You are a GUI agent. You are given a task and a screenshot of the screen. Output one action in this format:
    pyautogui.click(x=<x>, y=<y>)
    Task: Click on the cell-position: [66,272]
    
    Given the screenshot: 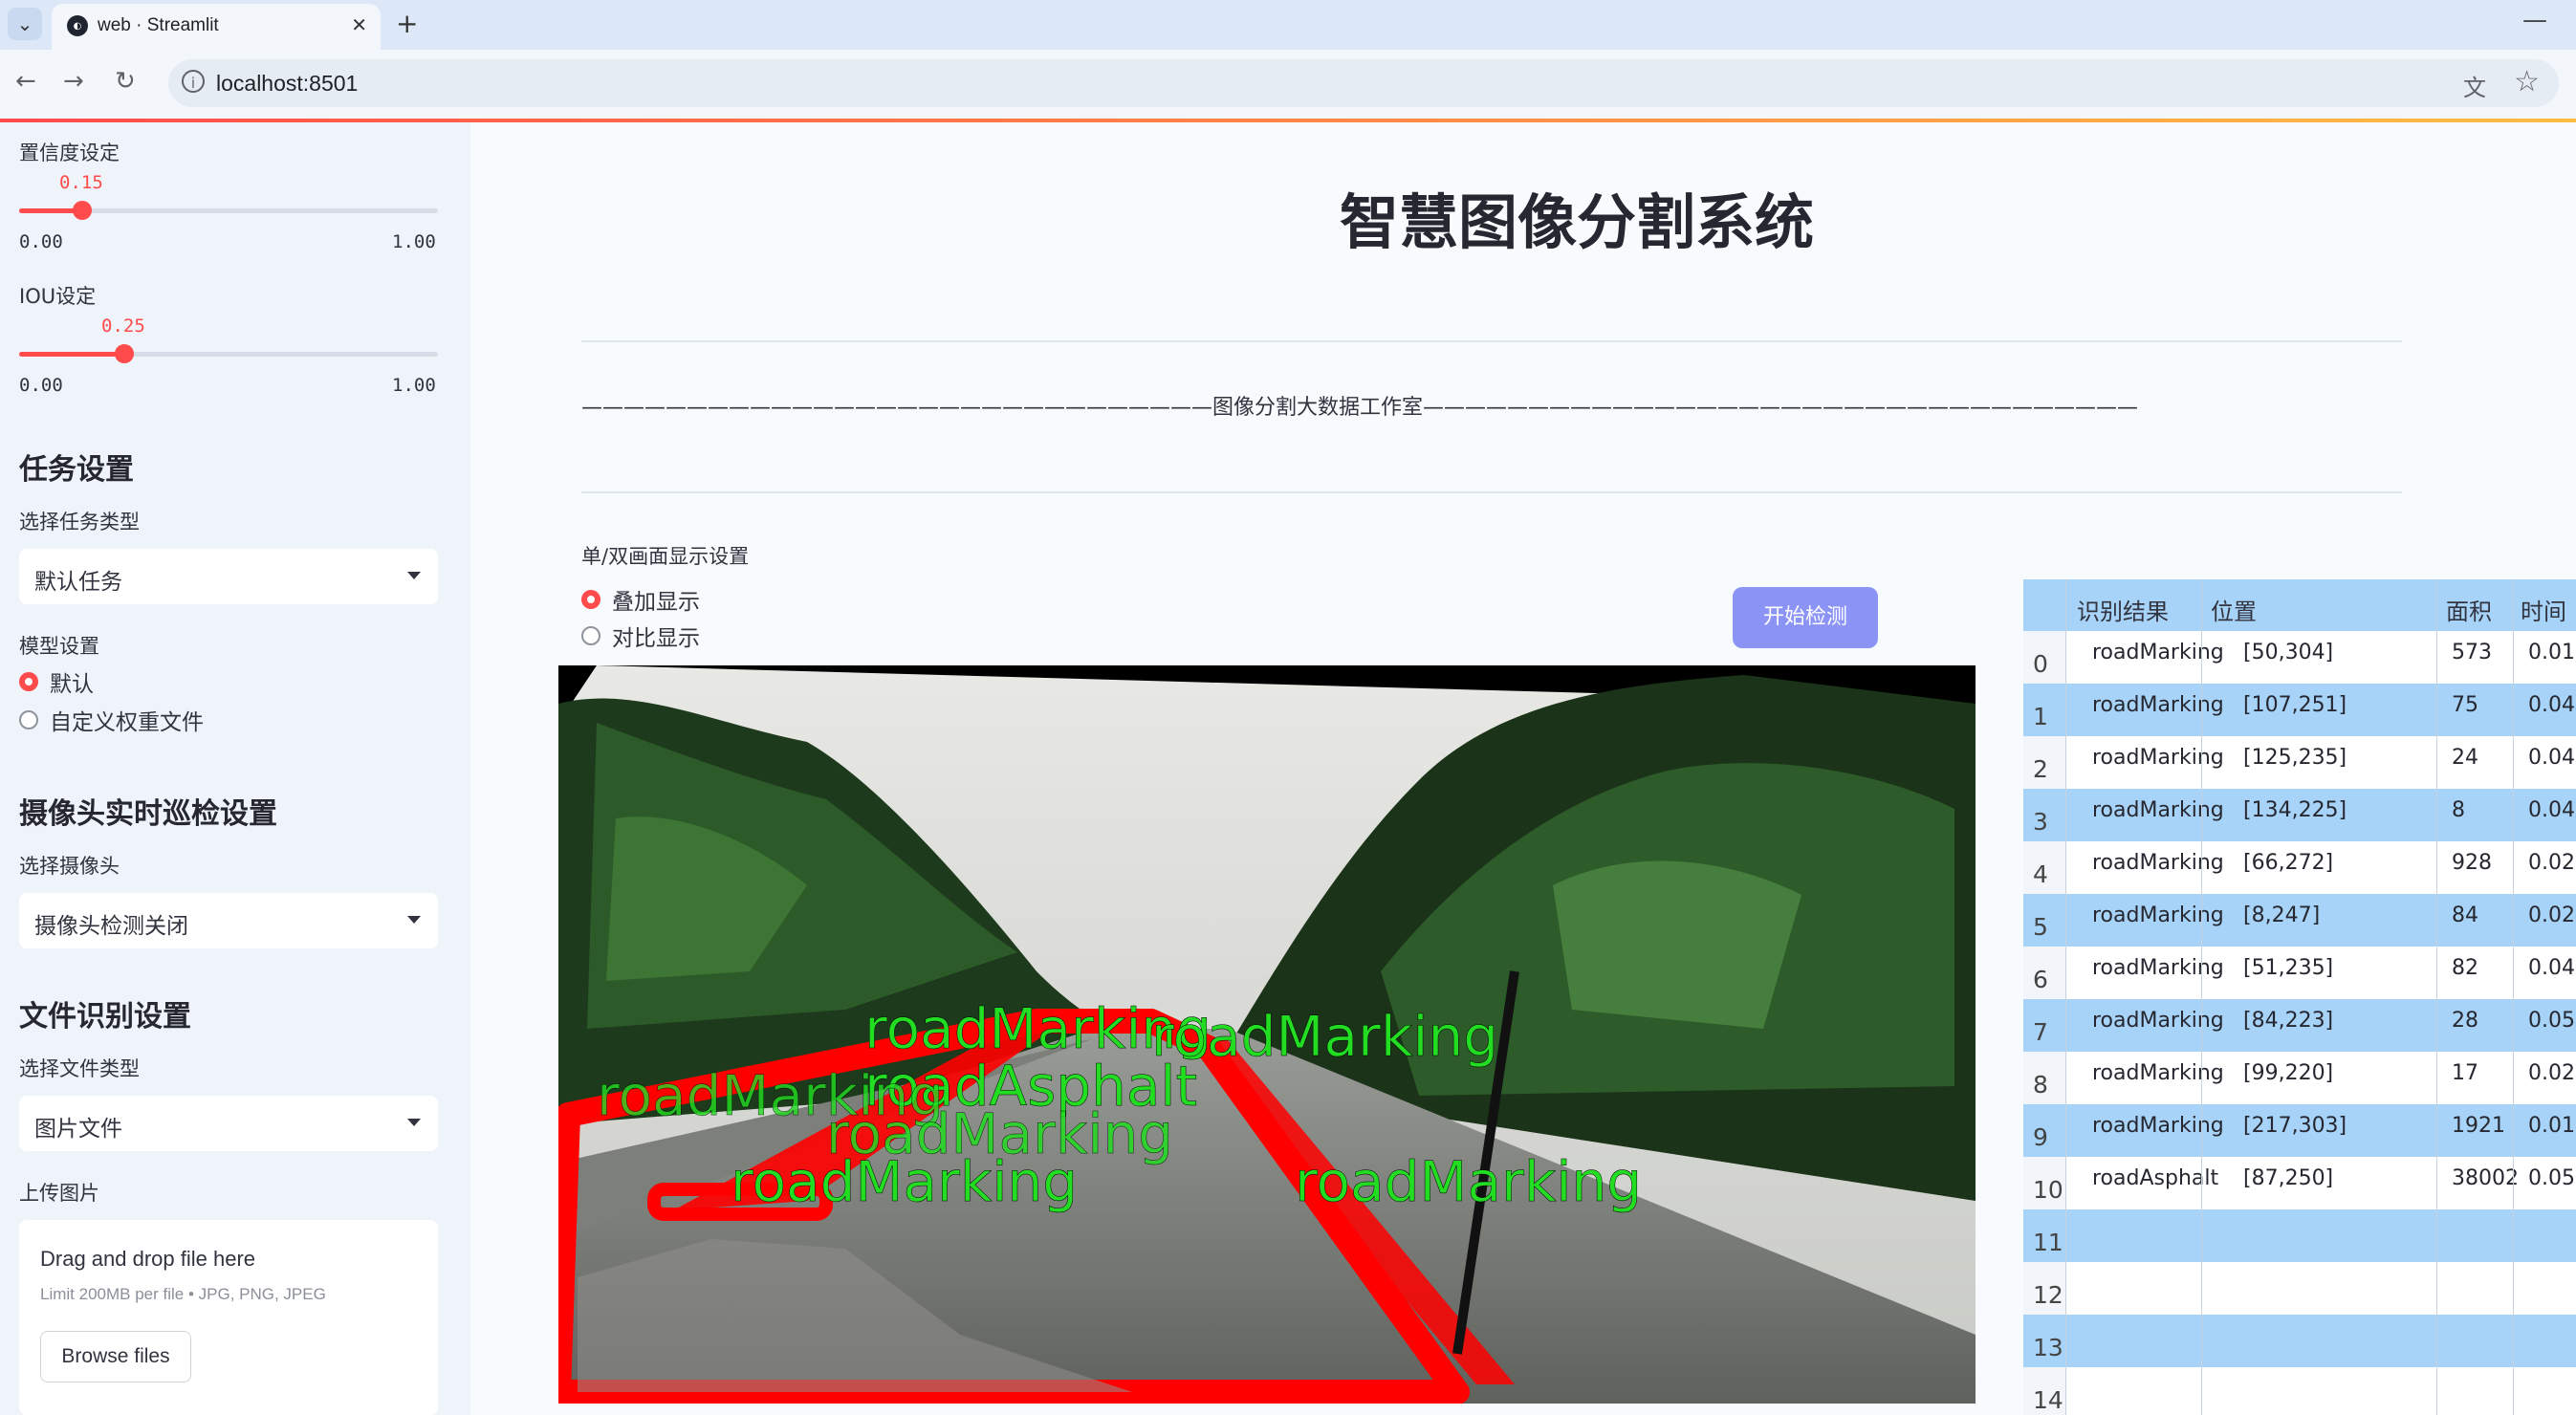 What is the action you would take?
    pyautogui.click(x=2288, y=863)
    